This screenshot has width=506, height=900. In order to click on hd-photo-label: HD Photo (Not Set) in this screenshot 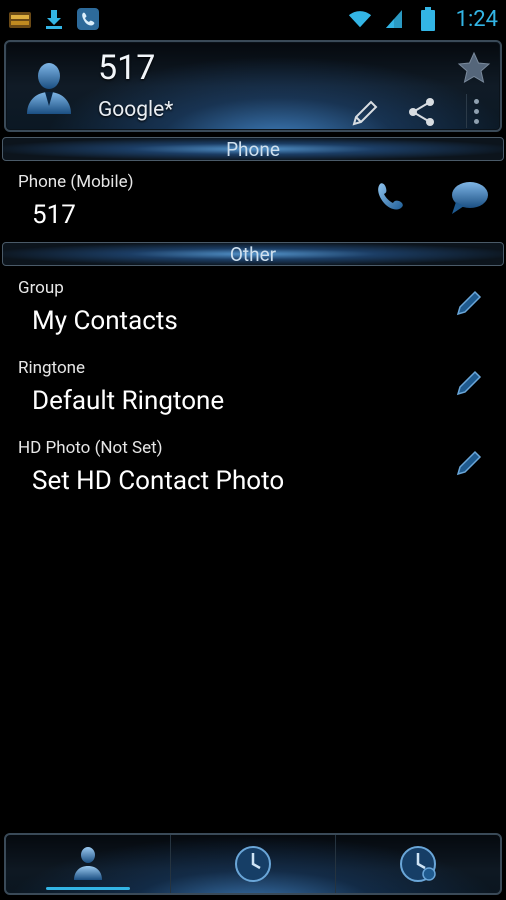, I will do `click(90, 448)`.